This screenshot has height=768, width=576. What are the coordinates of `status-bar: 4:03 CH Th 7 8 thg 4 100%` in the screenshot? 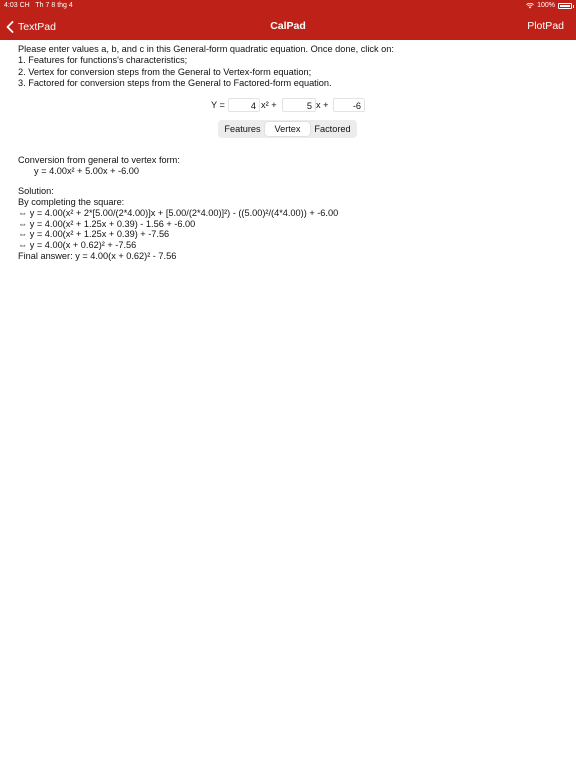 It's located at (288, 6).